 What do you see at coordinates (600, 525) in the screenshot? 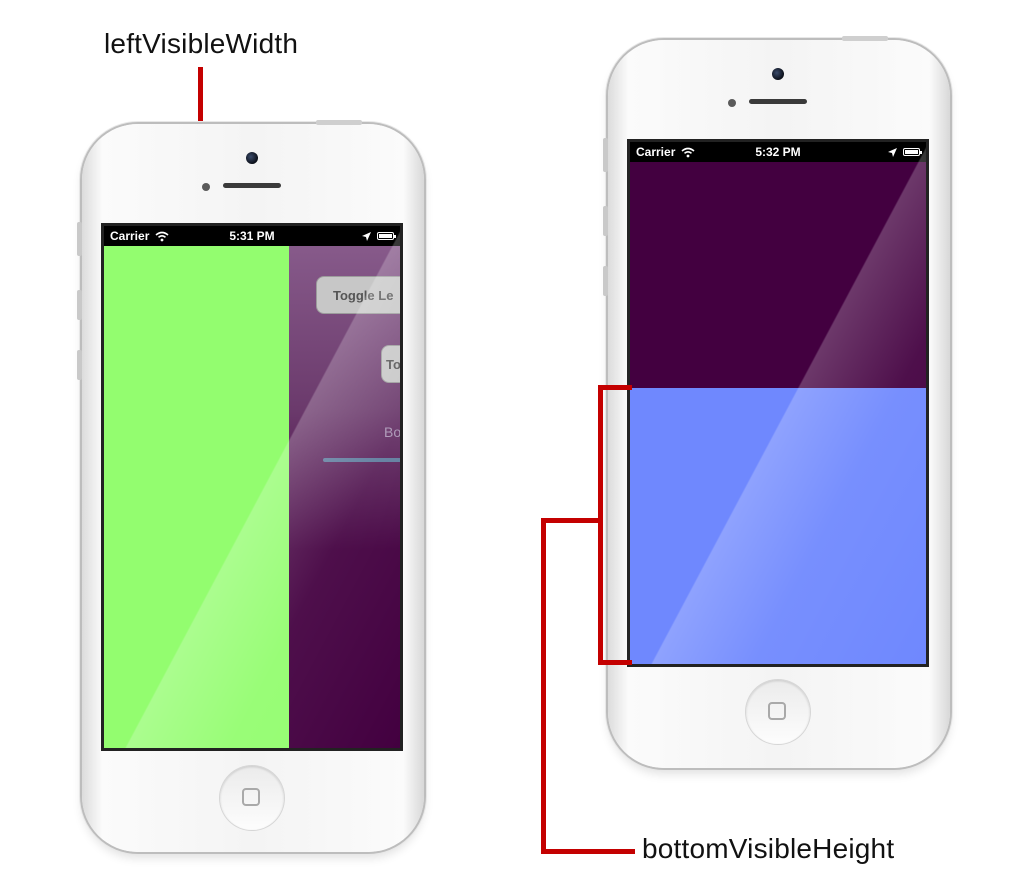
I see `bracket-vertical` at bounding box center [600, 525].